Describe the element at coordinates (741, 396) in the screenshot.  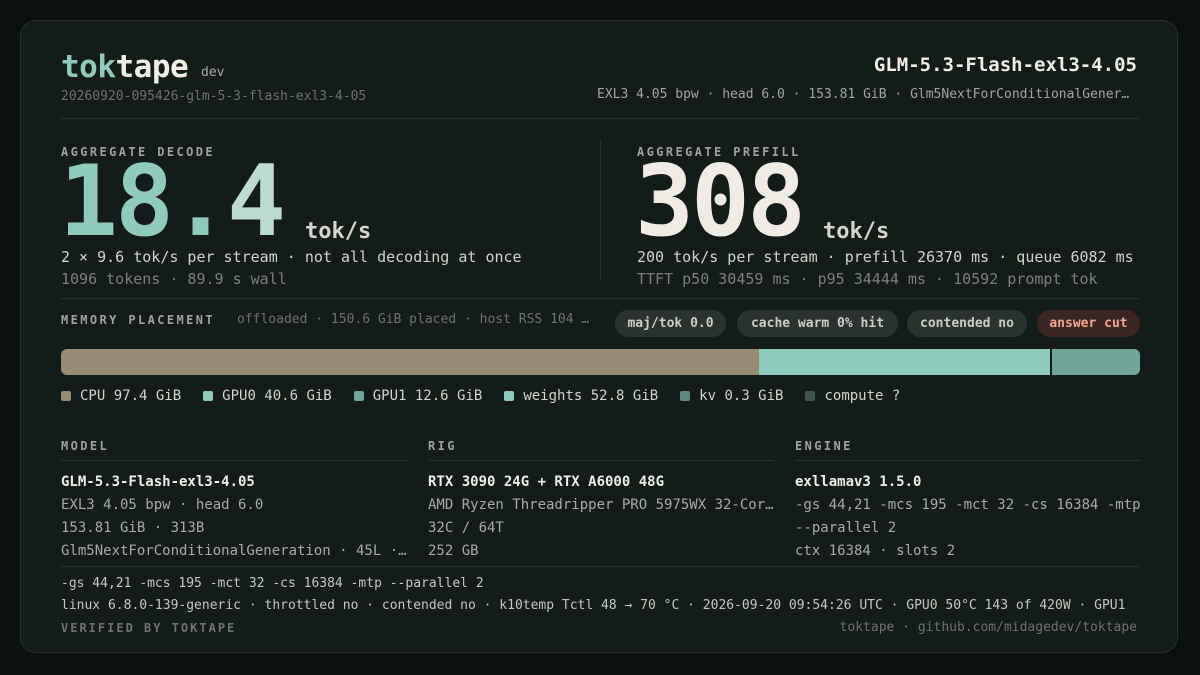
I see `legend-label: kv 0.3 GiB` at that location.